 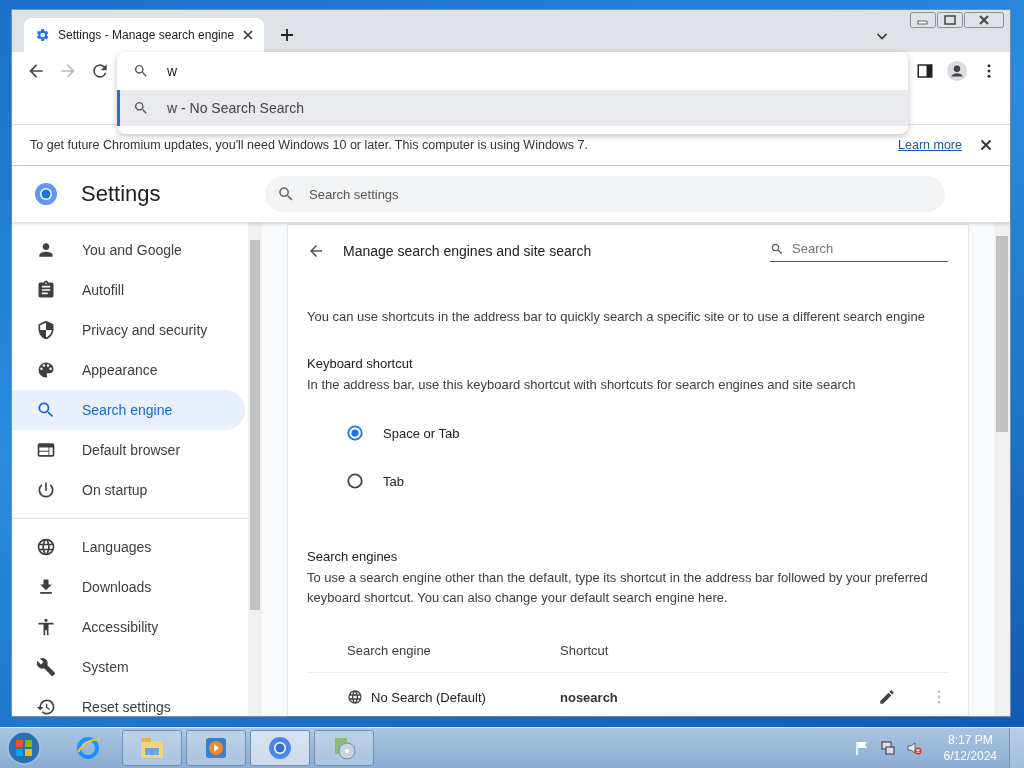 What do you see at coordinates (923, 20) in the screenshot?
I see `minimize-icon` at bounding box center [923, 20].